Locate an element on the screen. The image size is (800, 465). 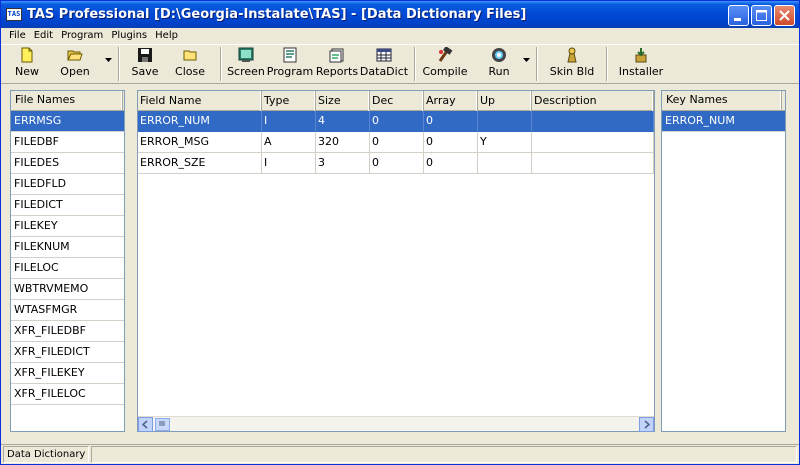
maximize-button is located at coordinates (761, 15).